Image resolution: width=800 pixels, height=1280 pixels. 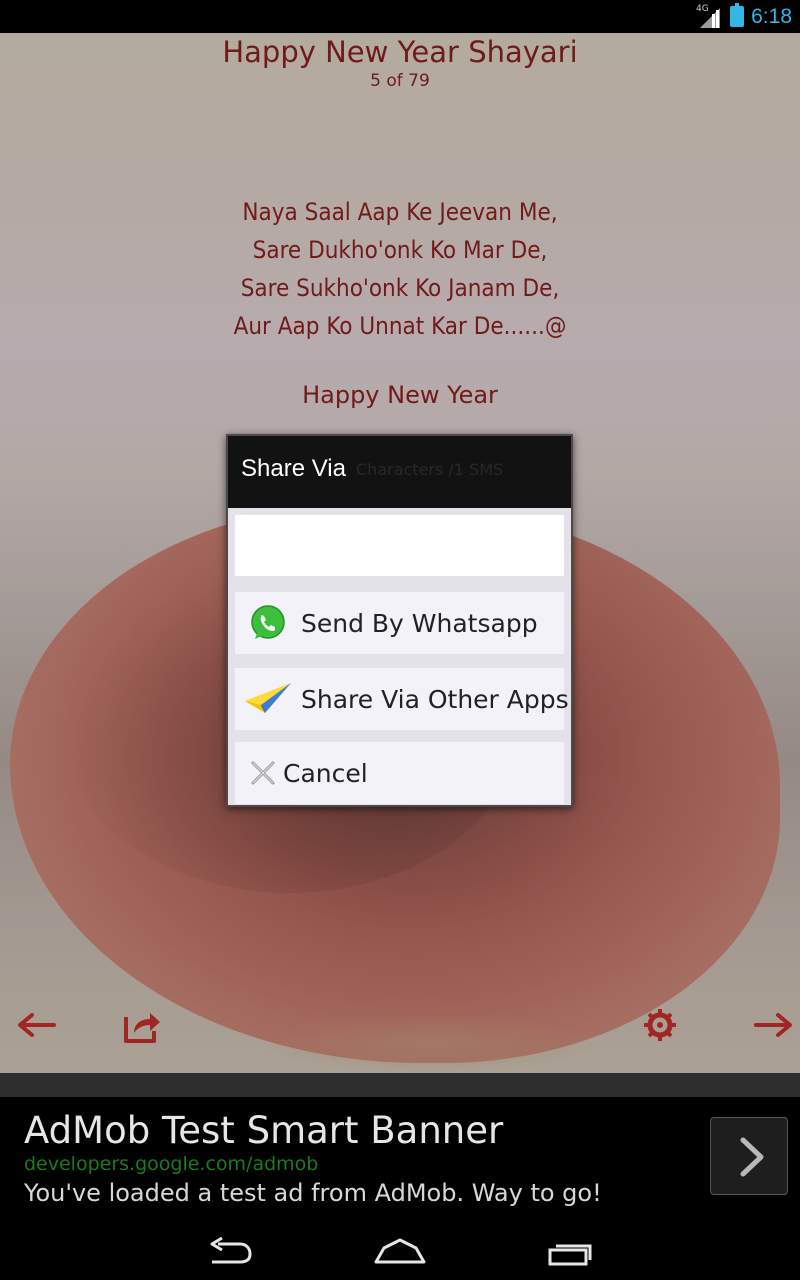 I want to click on dialog-title: Share Via, so click(x=293, y=468).